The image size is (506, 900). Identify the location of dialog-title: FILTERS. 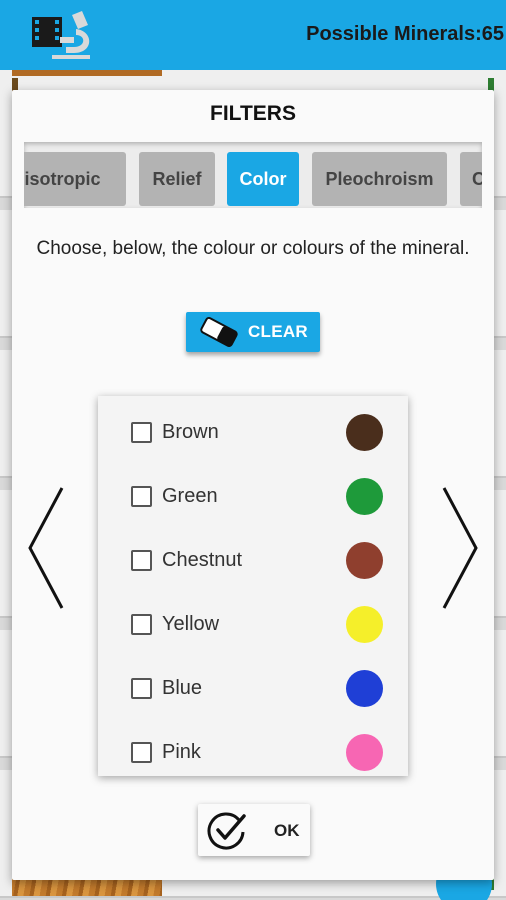
(253, 113).